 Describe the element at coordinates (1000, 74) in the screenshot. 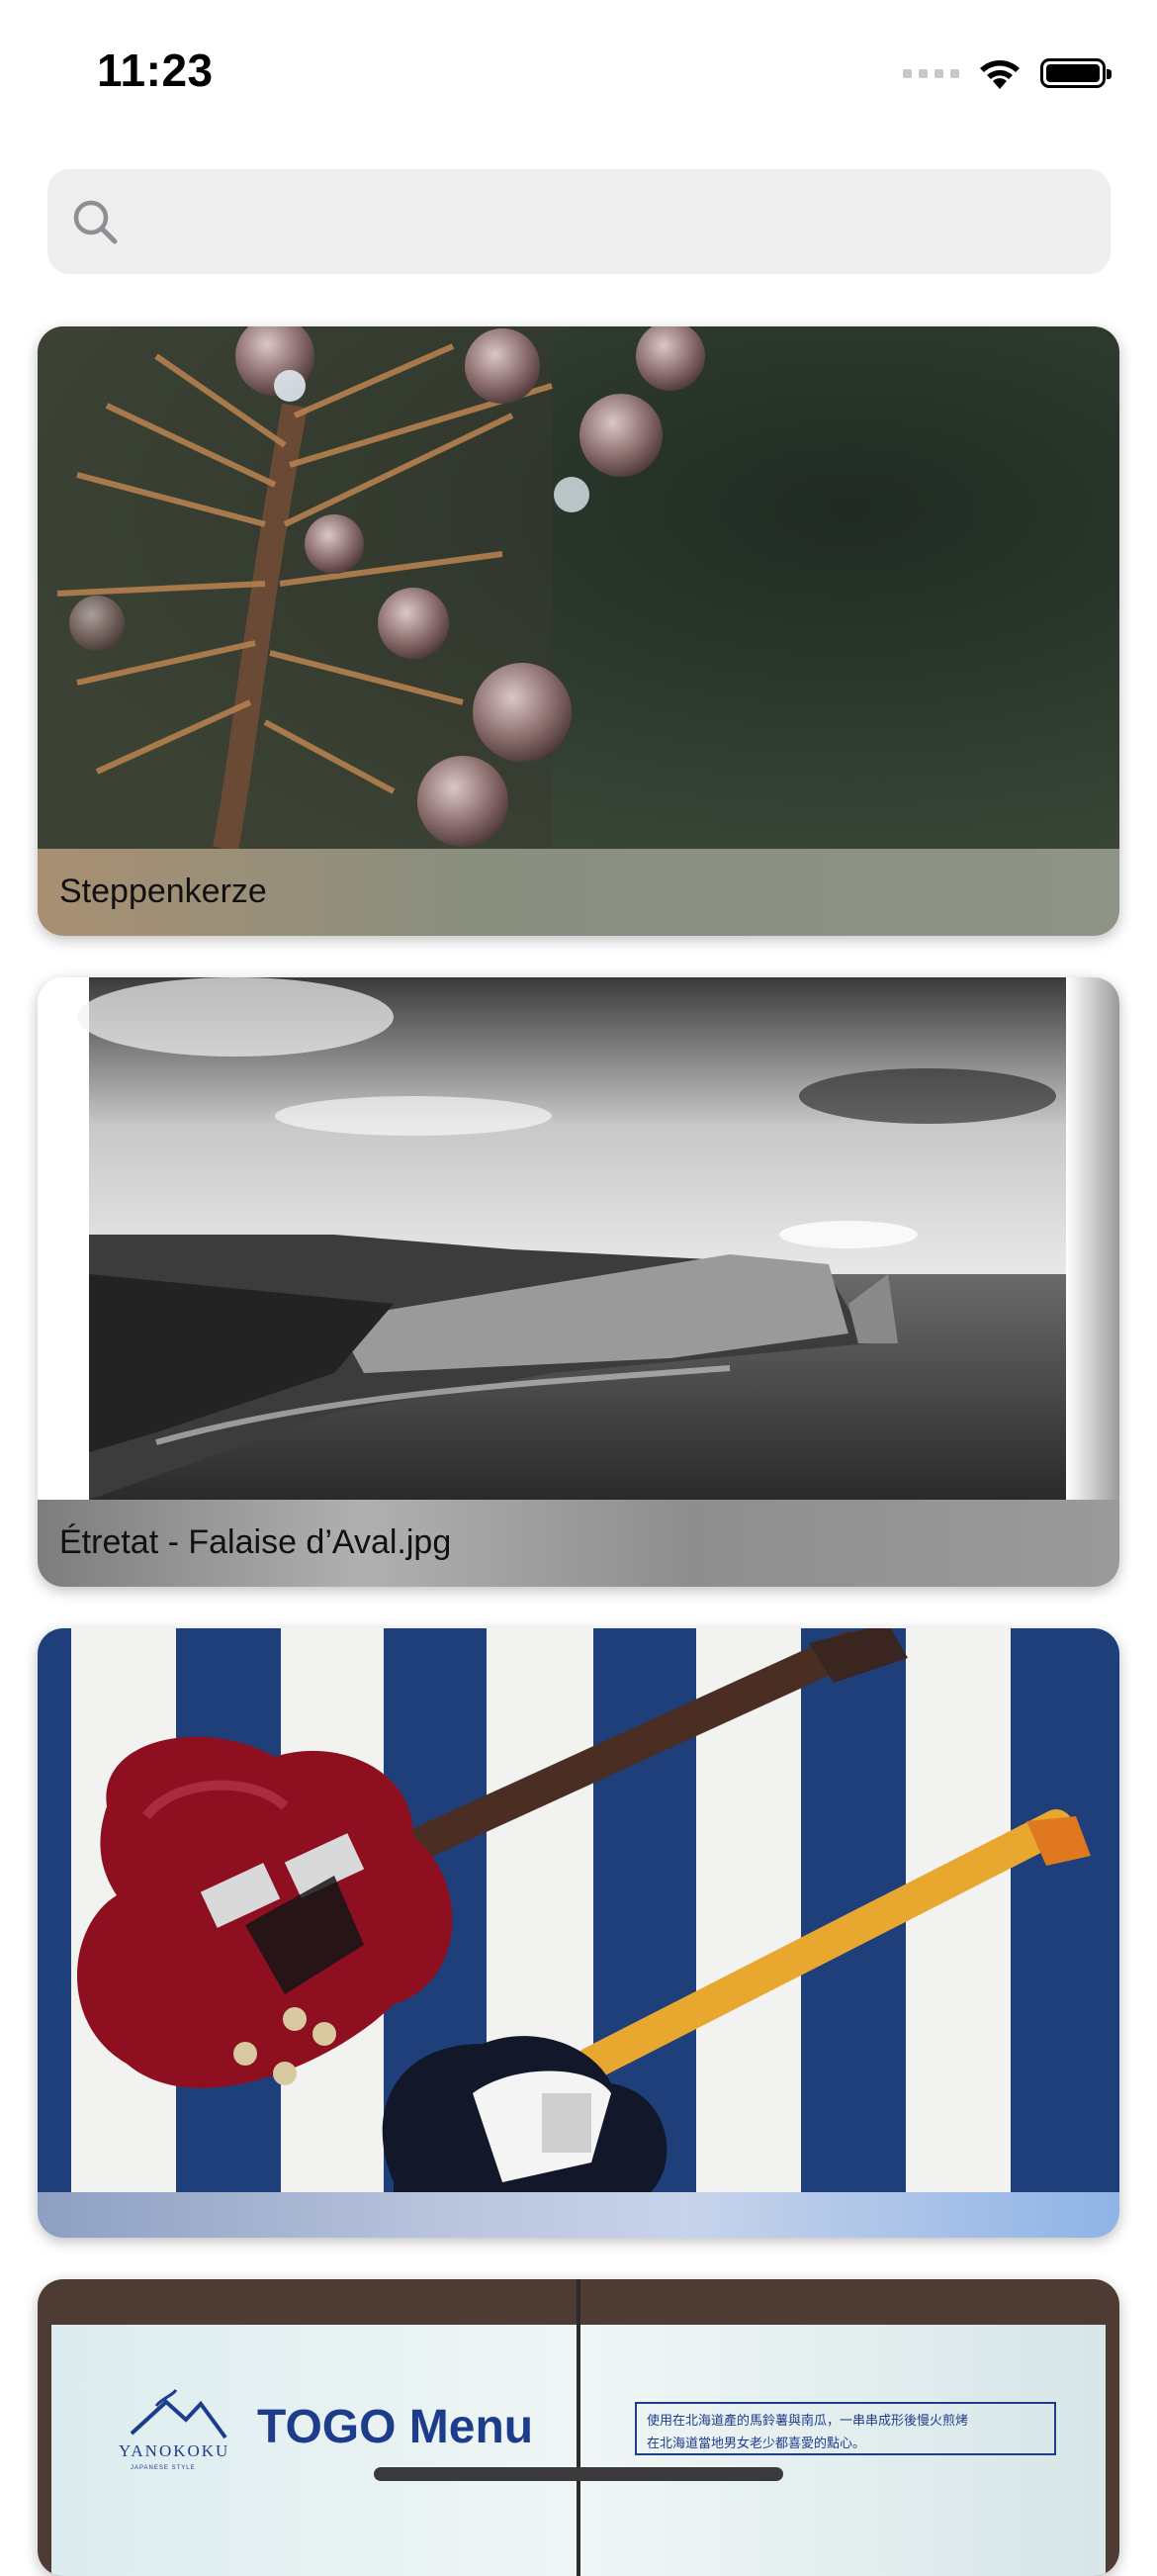

I see `wifi-icon` at that location.